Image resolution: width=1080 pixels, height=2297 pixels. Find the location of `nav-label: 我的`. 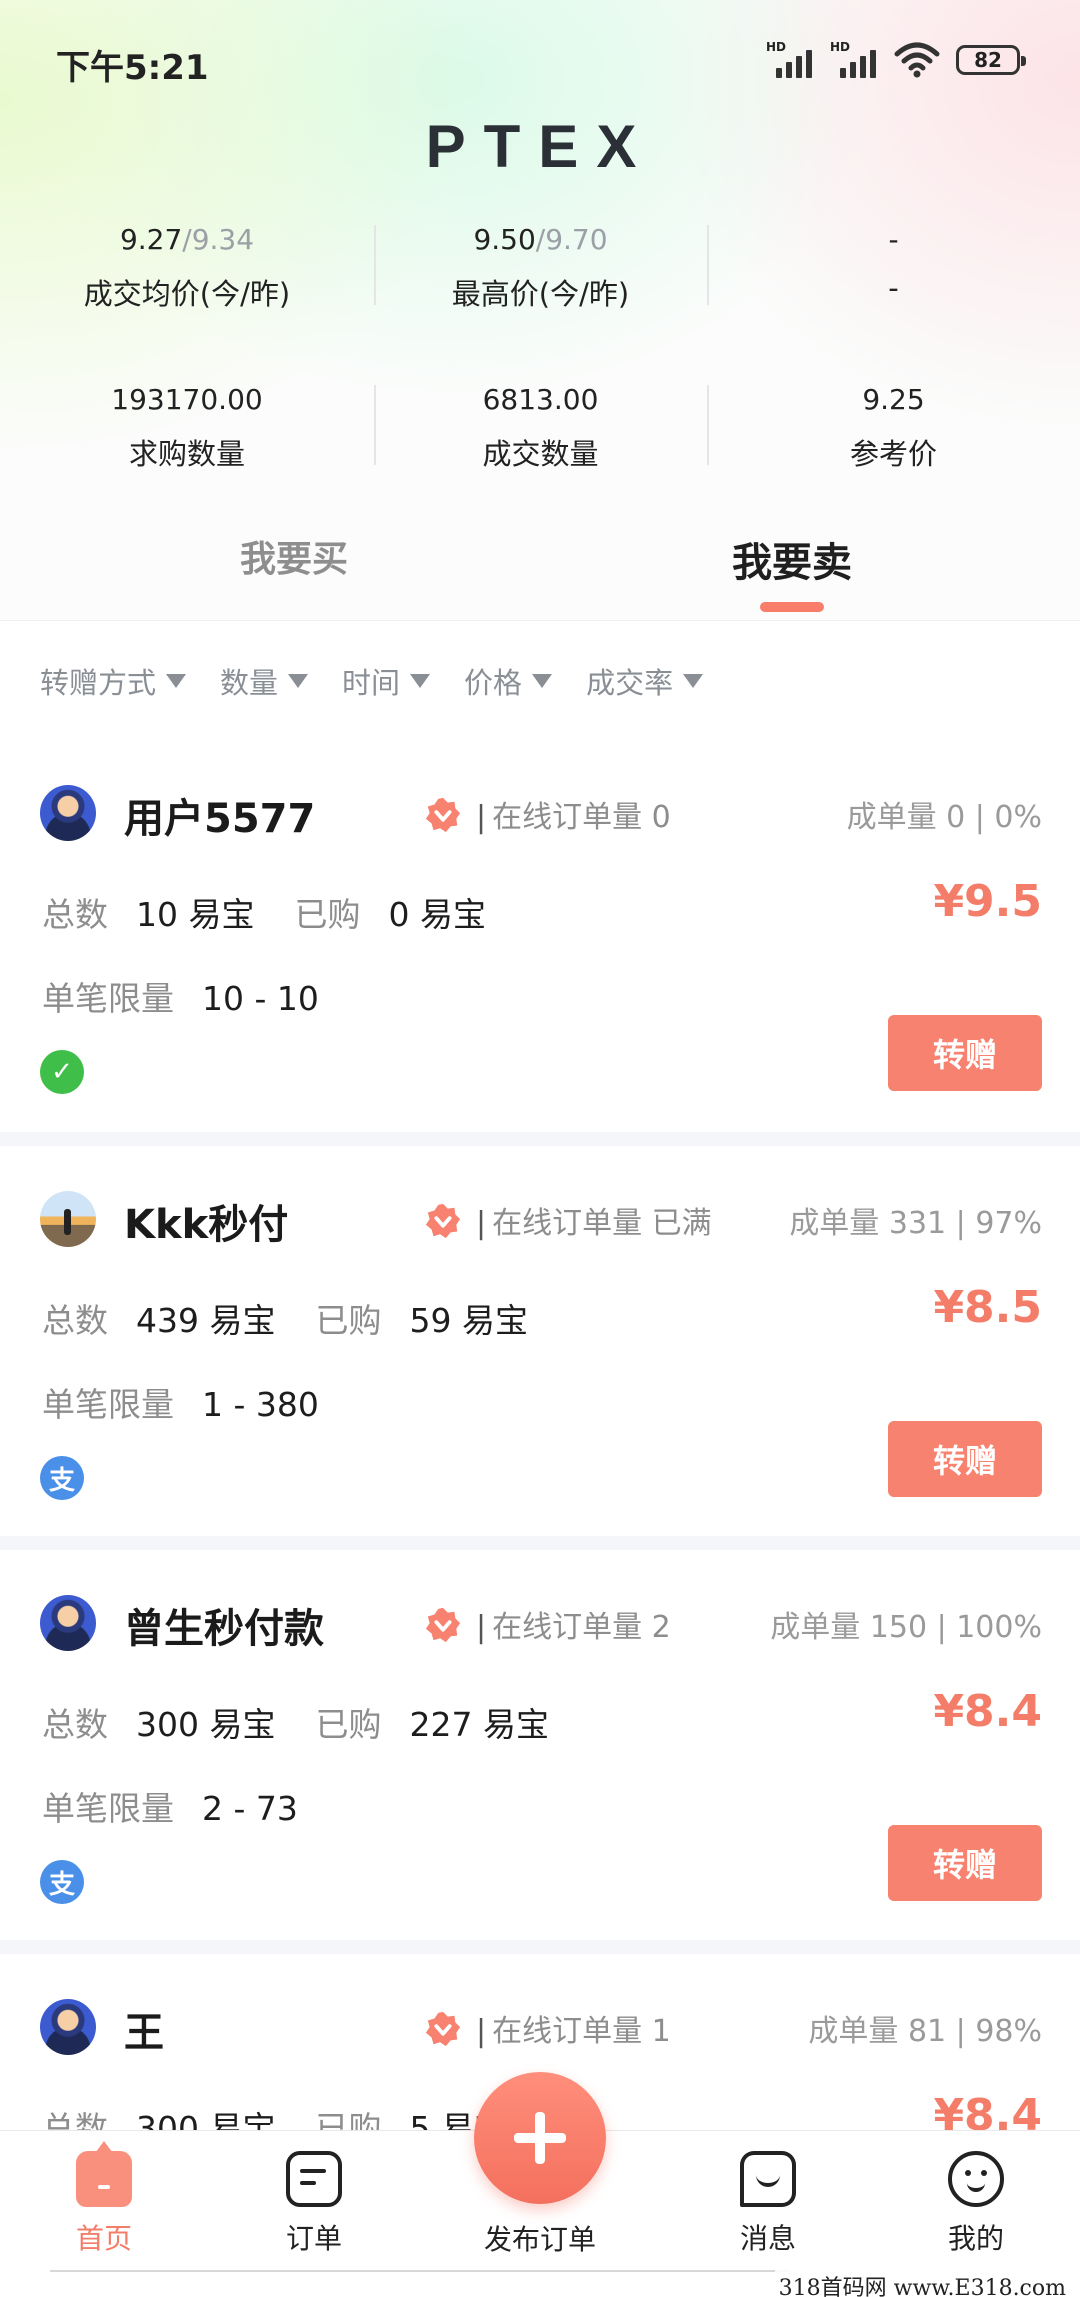

nav-label: 我的 is located at coordinates (975, 2238).